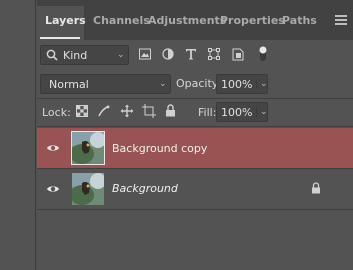  Describe the element at coordinates (263, 54) in the screenshot. I see `filter-toggle-switch-icon` at that location.